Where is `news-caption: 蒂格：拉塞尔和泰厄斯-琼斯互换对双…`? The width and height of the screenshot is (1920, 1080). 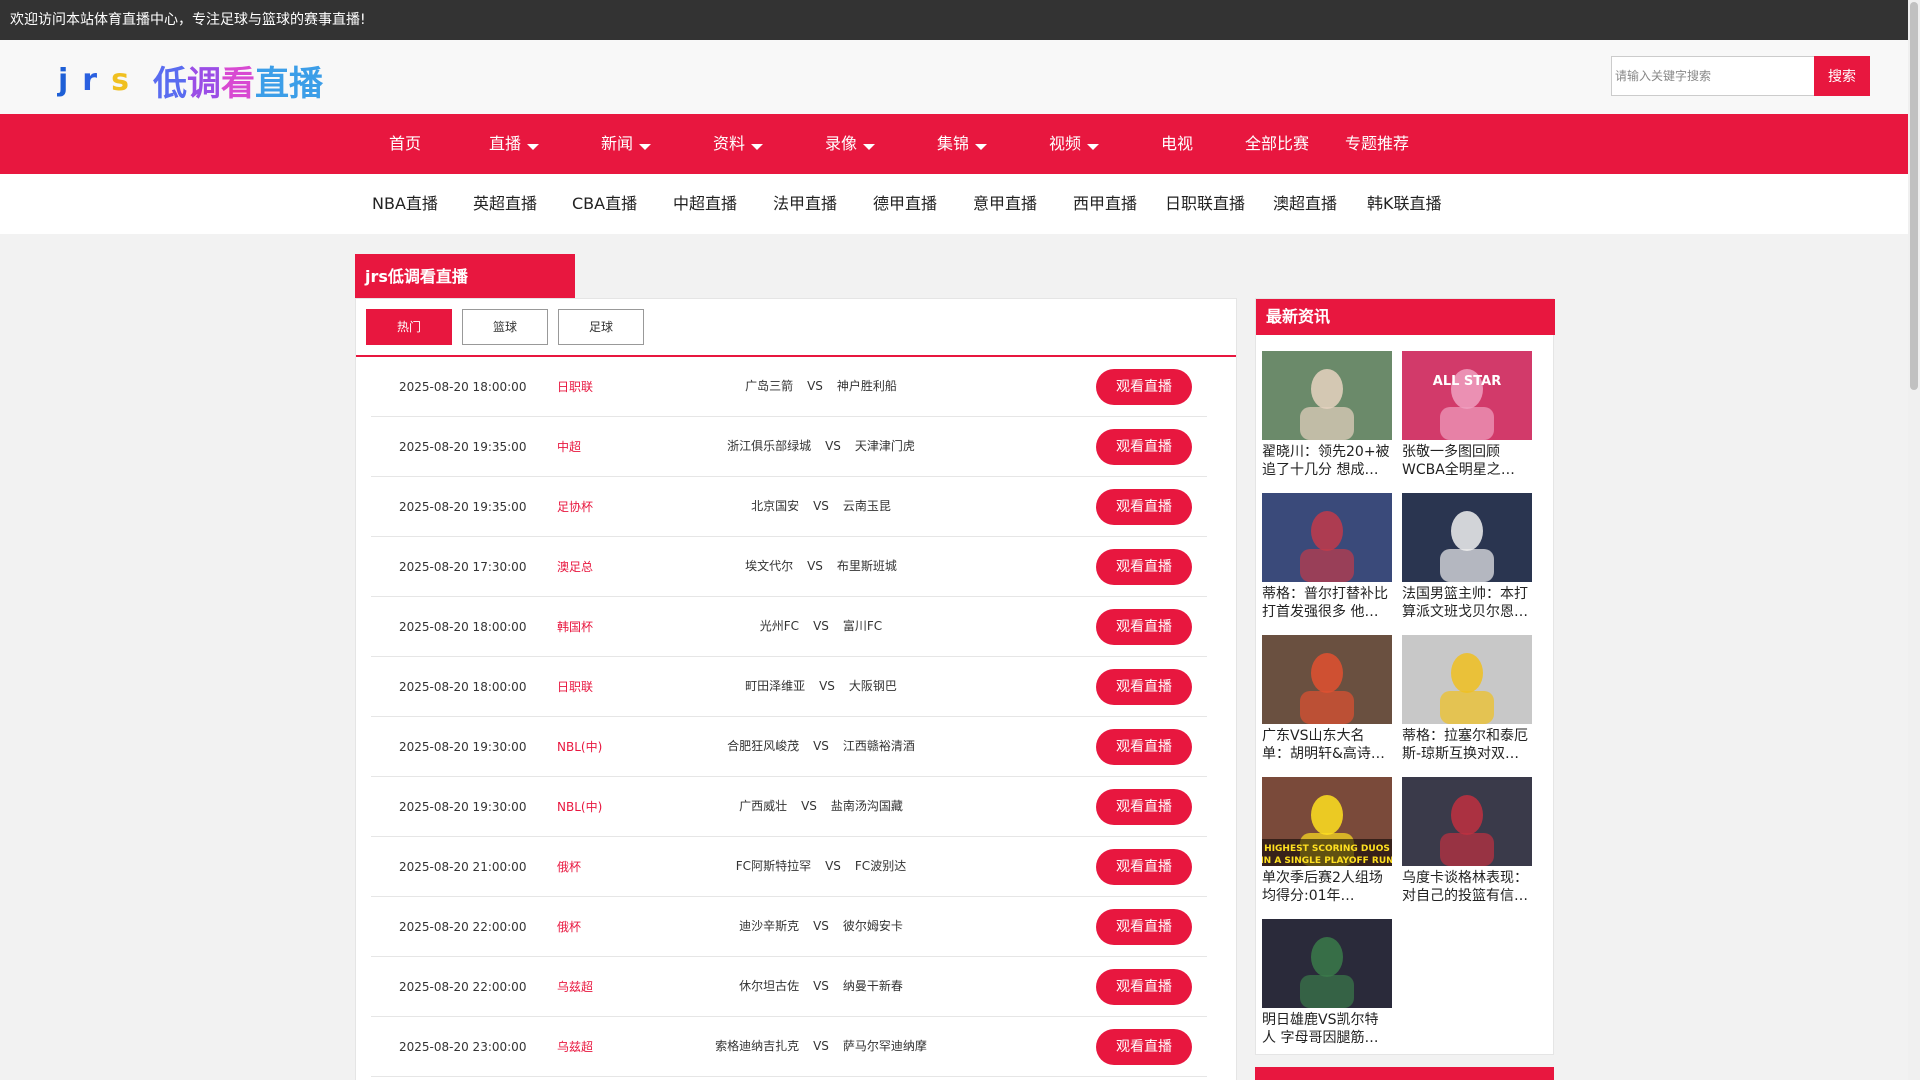
news-caption: 蒂格：拉塞尔和泰厄斯-琼斯互换对双… is located at coordinates (1467, 745).